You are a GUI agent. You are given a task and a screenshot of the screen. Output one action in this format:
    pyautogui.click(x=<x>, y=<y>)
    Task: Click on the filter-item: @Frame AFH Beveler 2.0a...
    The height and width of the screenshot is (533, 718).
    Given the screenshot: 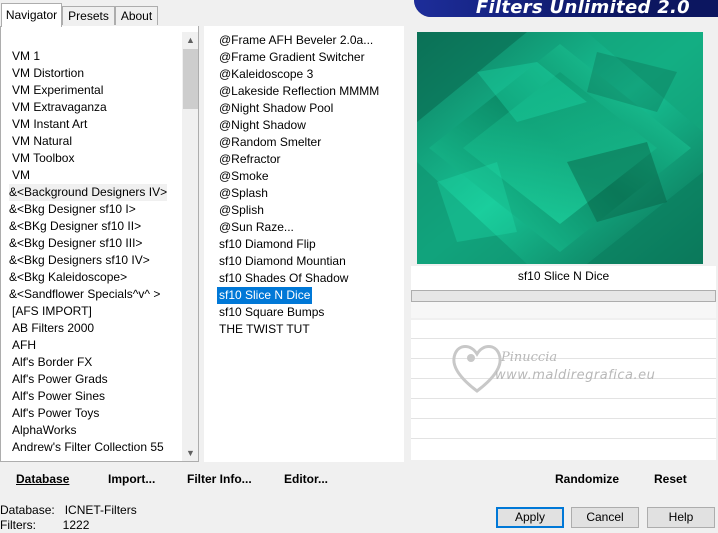 What is the action you would take?
    pyautogui.click(x=296, y=40)
    